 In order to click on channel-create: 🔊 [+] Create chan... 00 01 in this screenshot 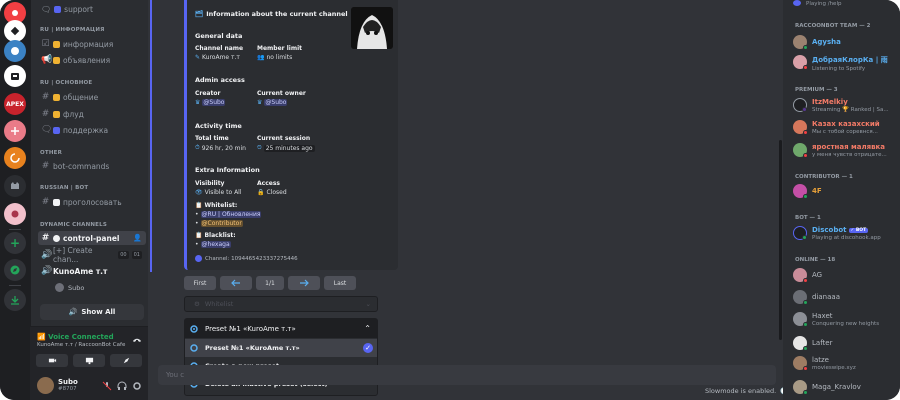, I will do `click(92, 255)`.